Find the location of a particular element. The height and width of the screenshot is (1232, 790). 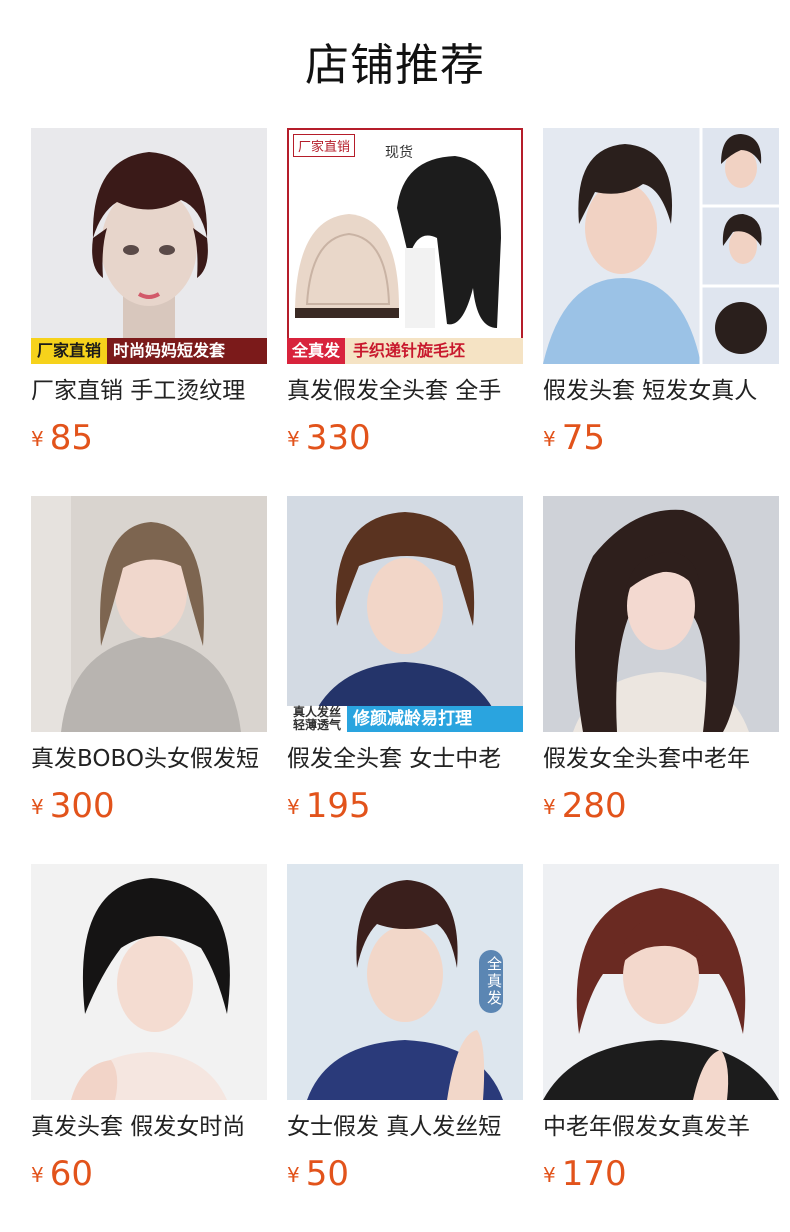

model-collage-image is located at coordinates (661, 246).